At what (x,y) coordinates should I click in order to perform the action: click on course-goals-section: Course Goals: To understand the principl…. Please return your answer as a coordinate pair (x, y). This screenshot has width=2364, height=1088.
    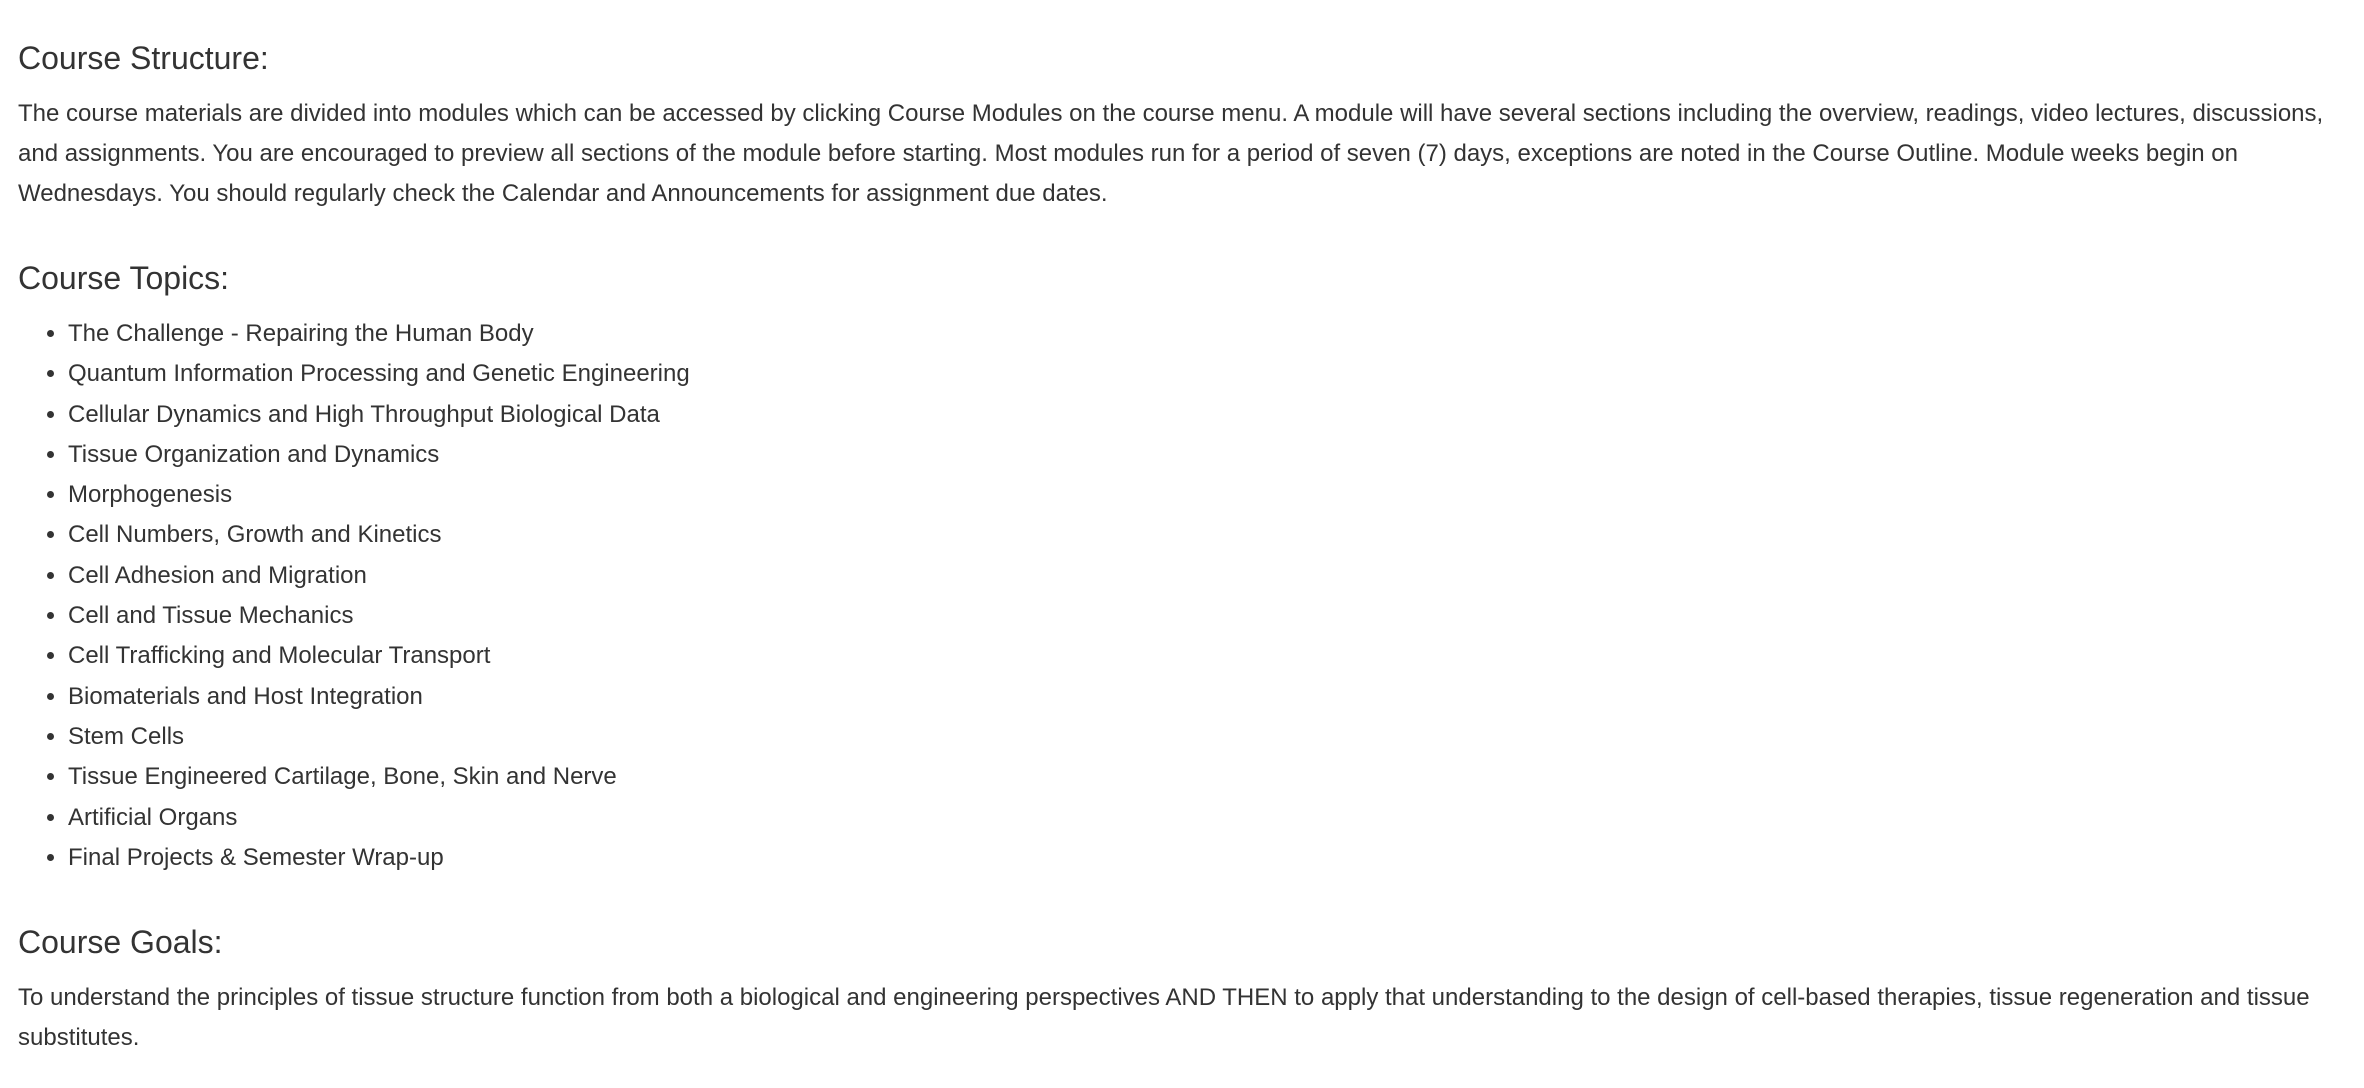
    Looking at the image, I should click on (1182, 989).